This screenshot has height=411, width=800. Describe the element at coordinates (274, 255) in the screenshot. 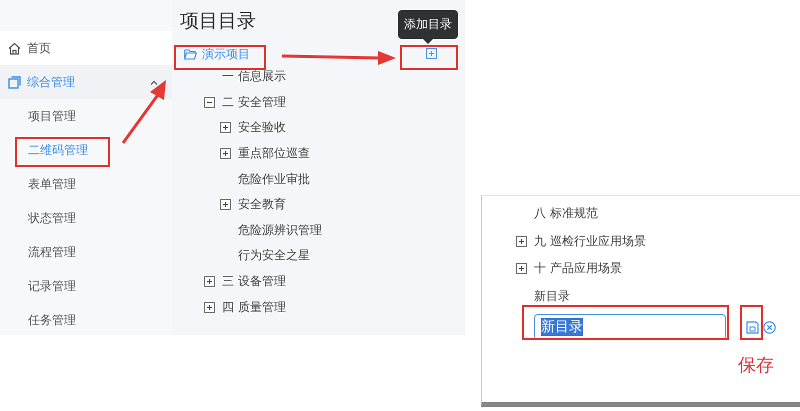

I see `tree-node-label: 行为安全之星` at that location.